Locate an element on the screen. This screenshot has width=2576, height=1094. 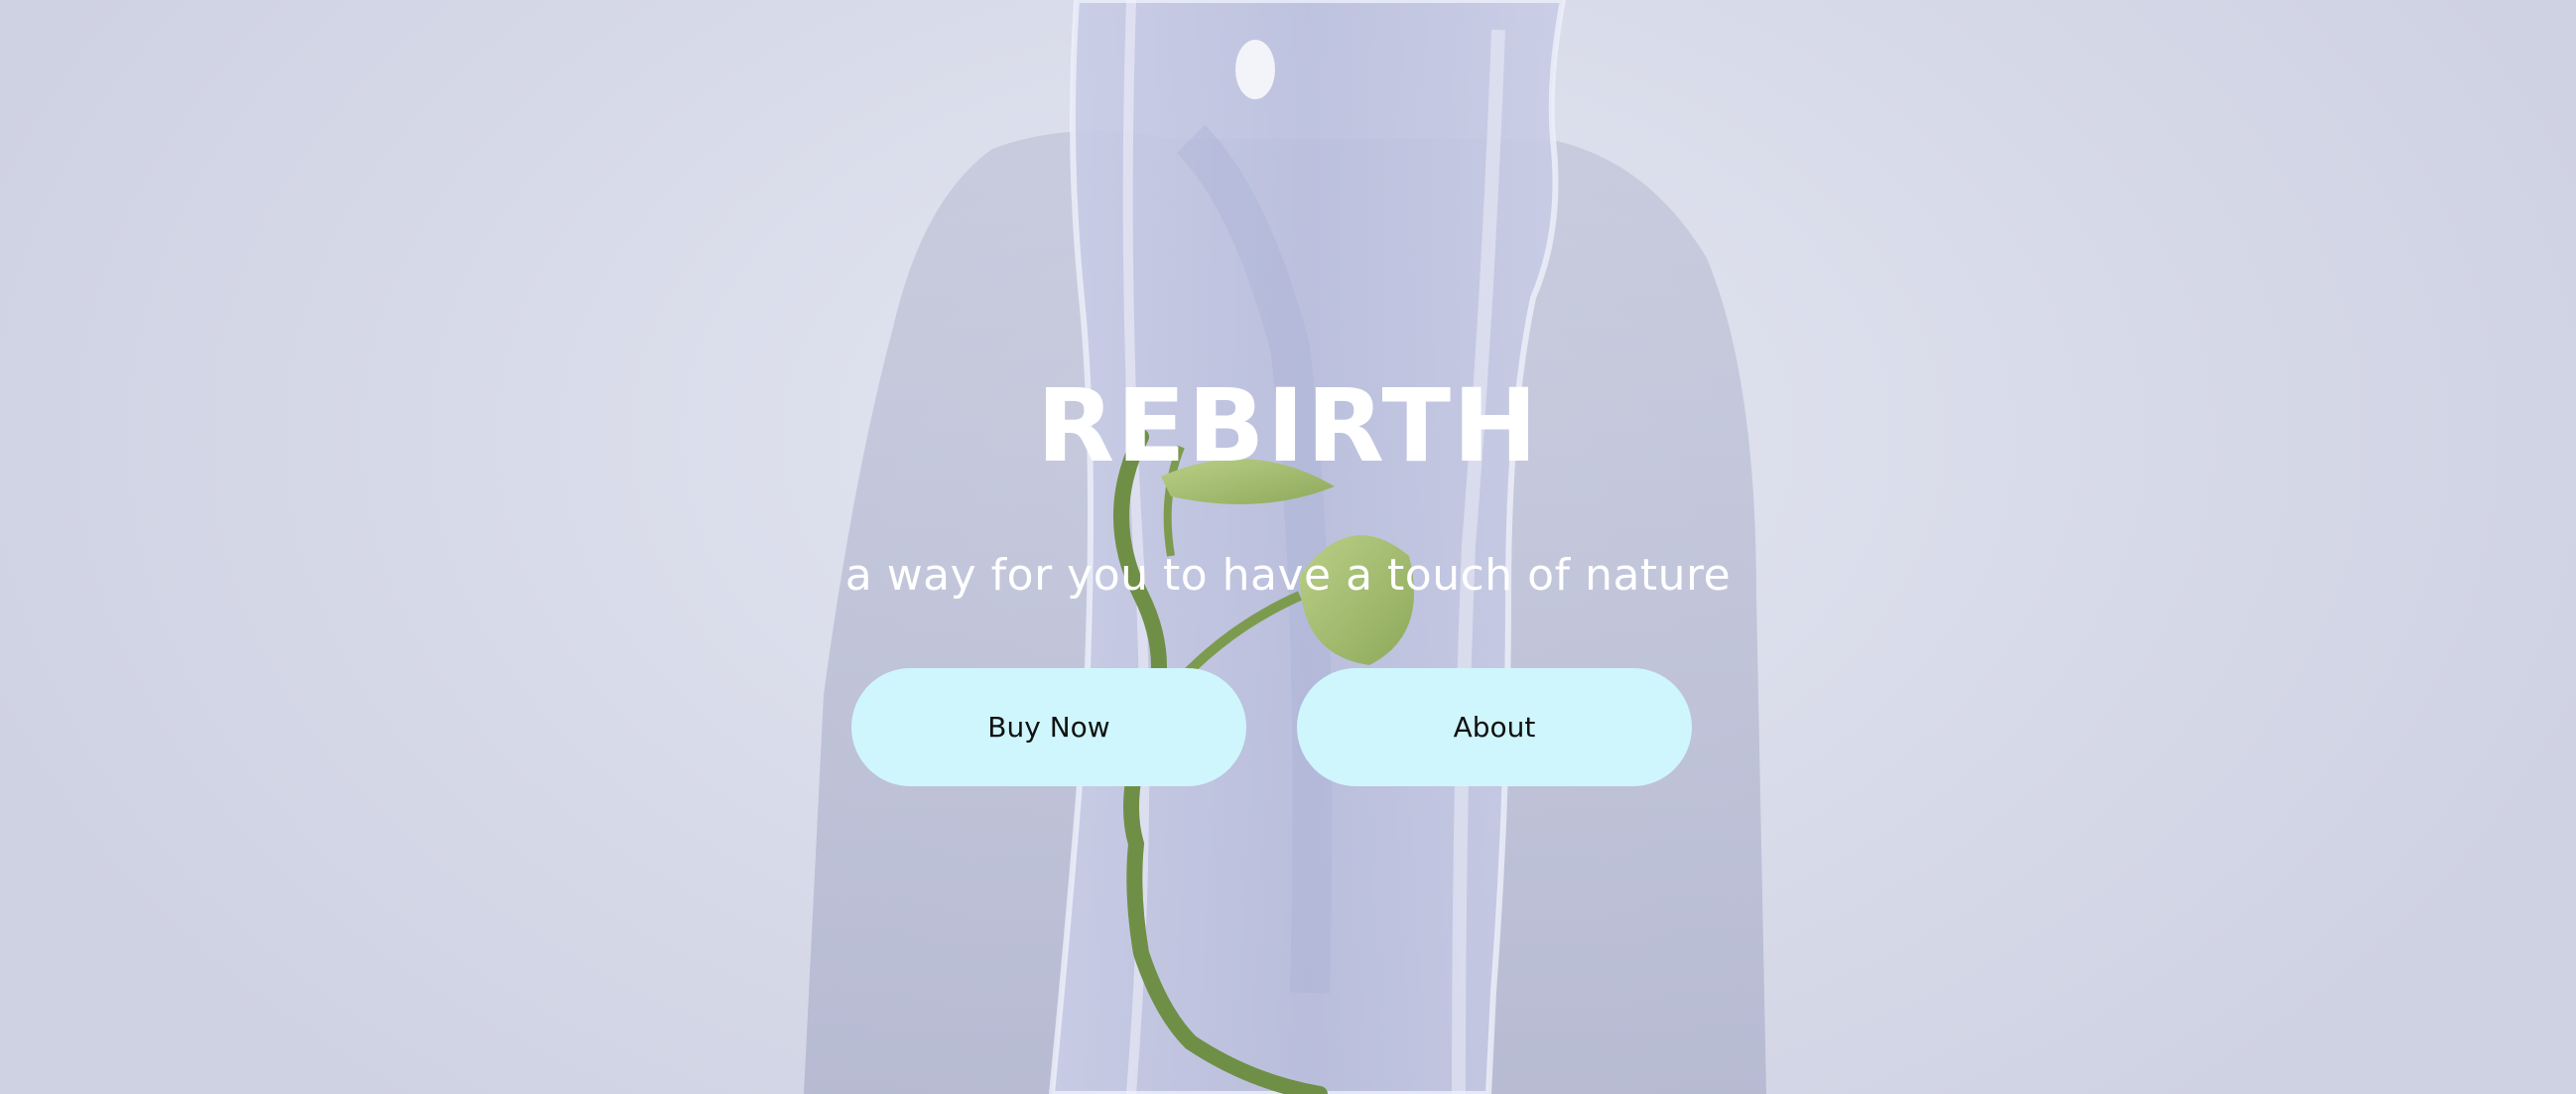
about-label: About is located at coordinates (1495, 727).